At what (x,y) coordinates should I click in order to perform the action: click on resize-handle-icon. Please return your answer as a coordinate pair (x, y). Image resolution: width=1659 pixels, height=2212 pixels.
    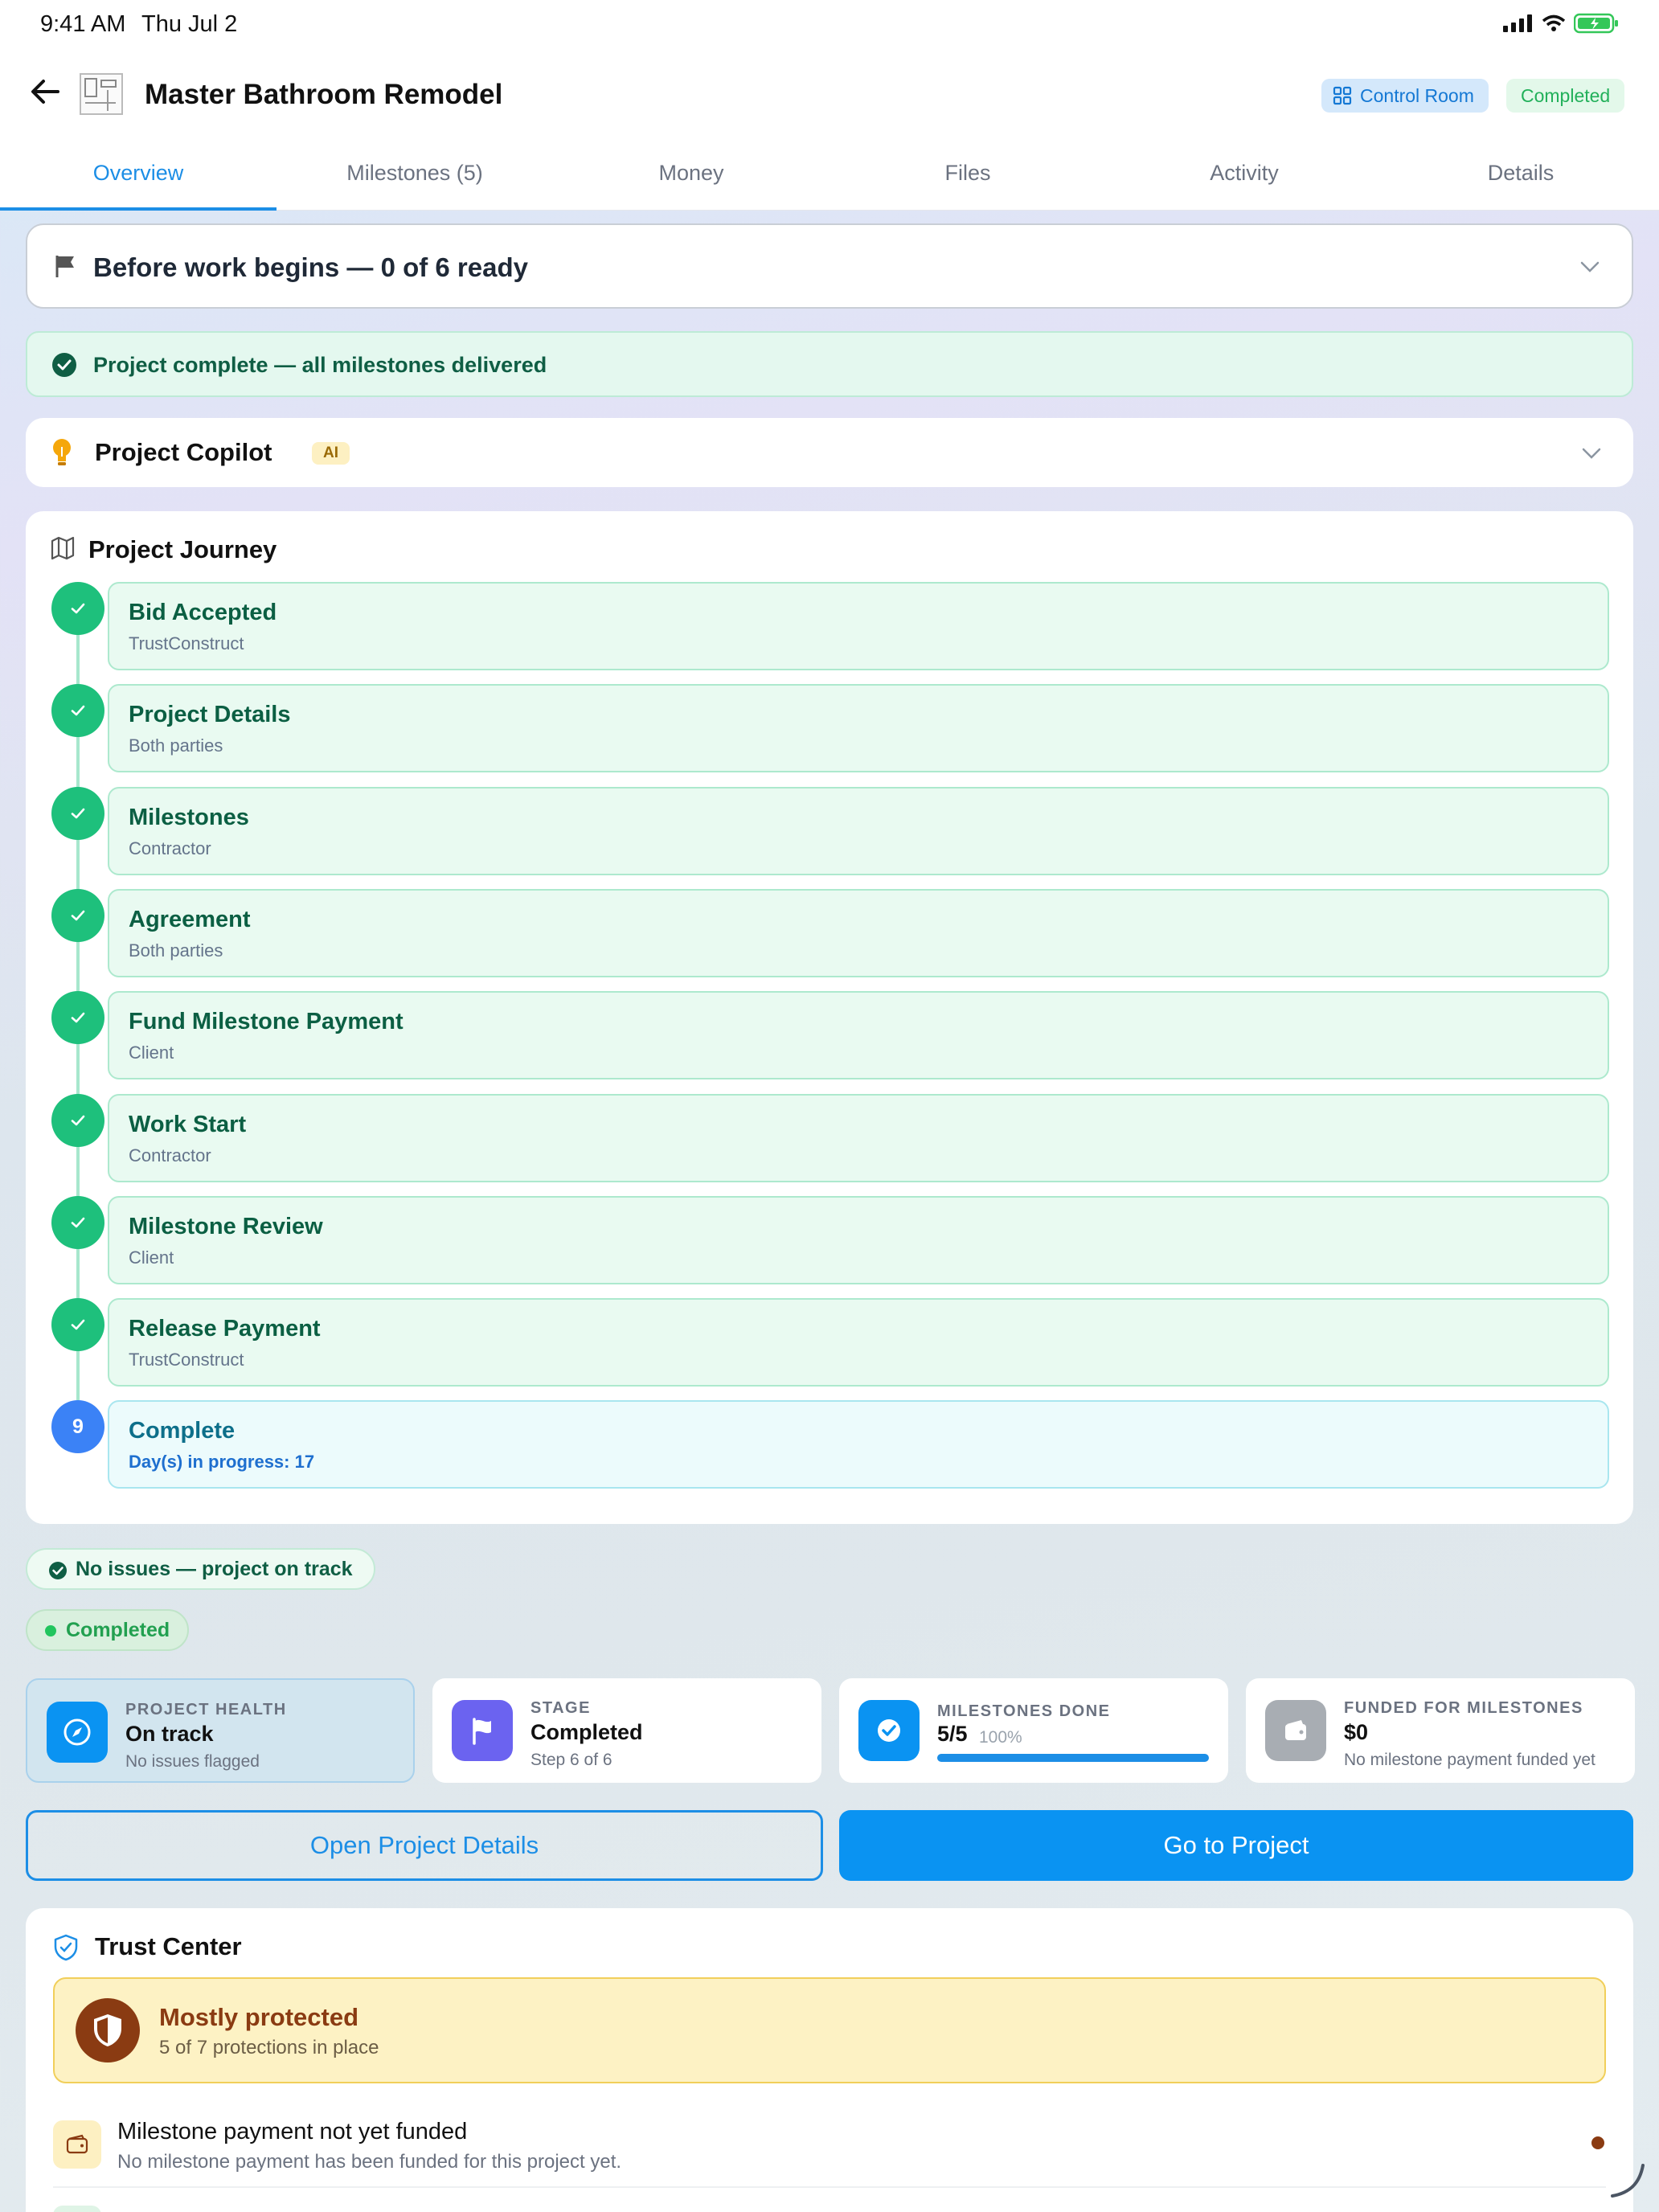
    Looking at the image, I should click on (1628, 2181).